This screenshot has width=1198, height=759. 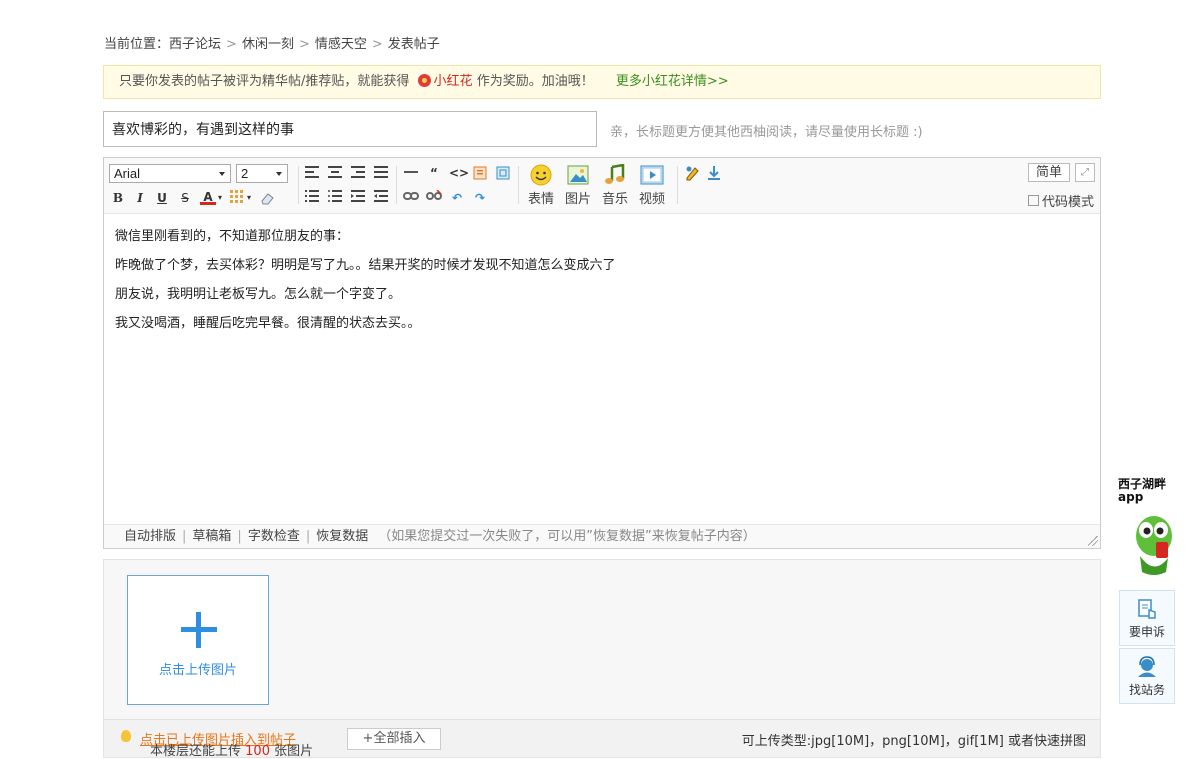 I want to click on unordered-list-icon, so click(x=335, y=198).